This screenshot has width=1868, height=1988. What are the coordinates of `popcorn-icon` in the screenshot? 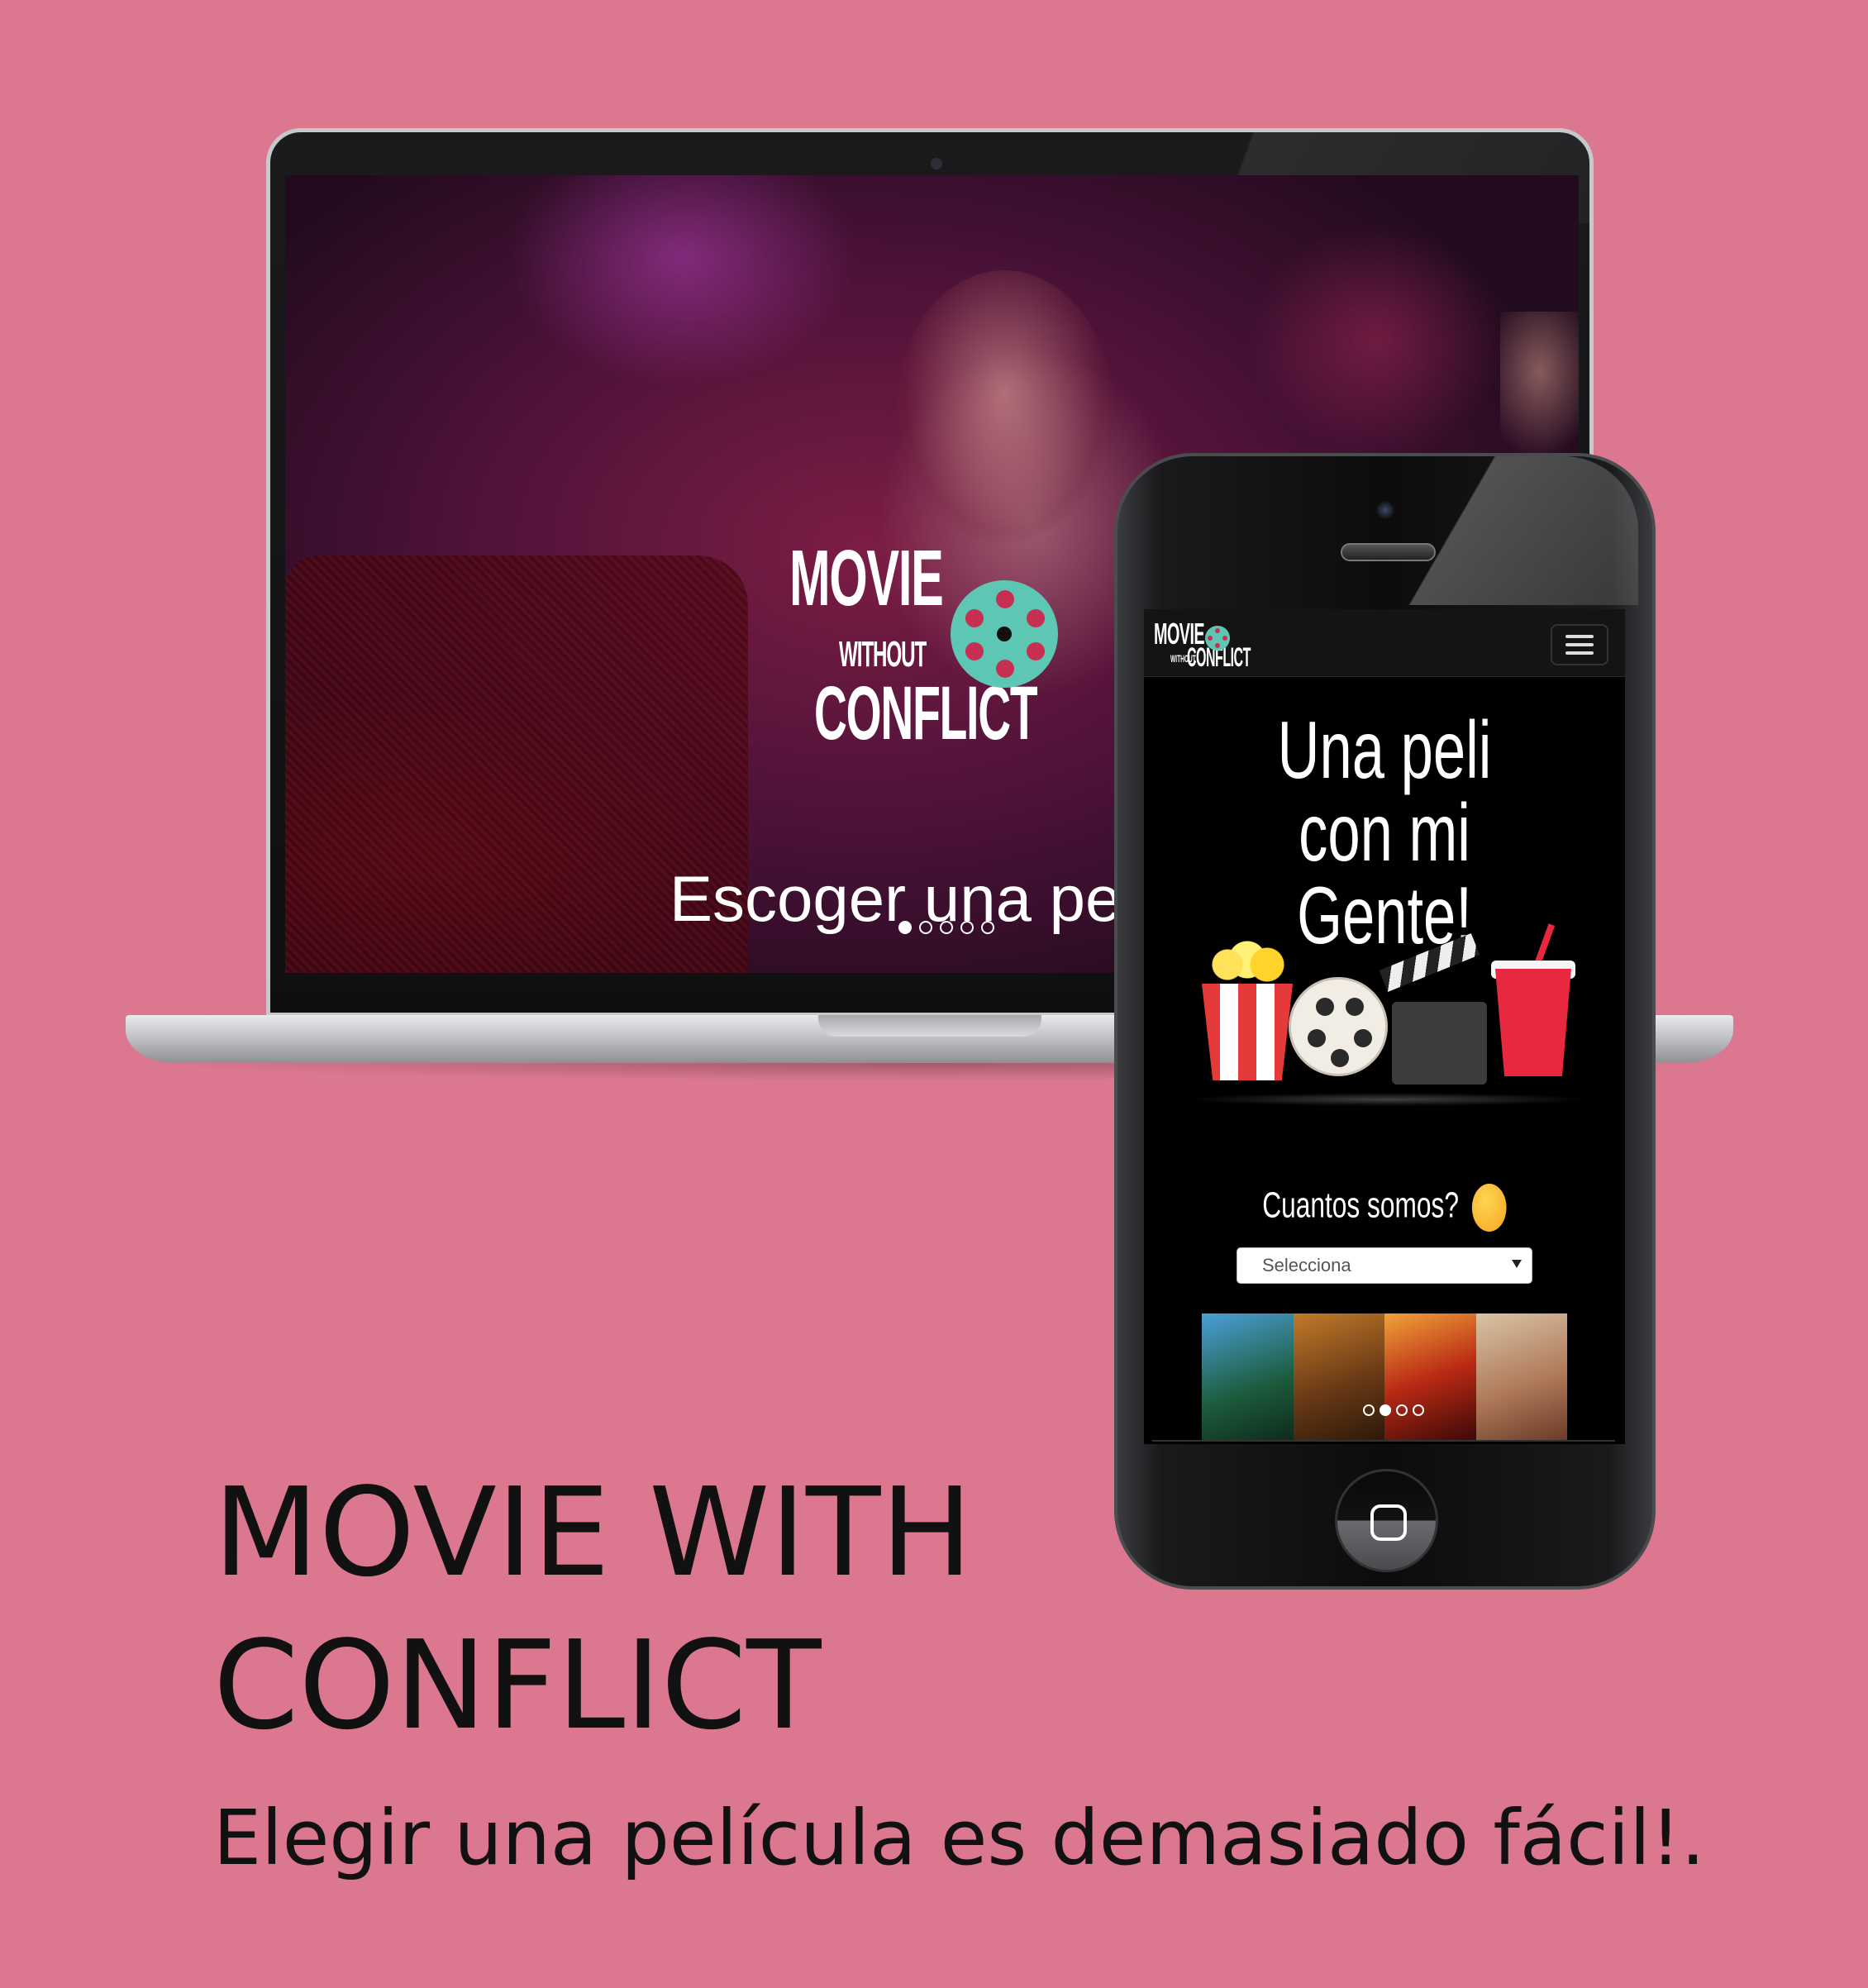 It's located at (1247, 964).